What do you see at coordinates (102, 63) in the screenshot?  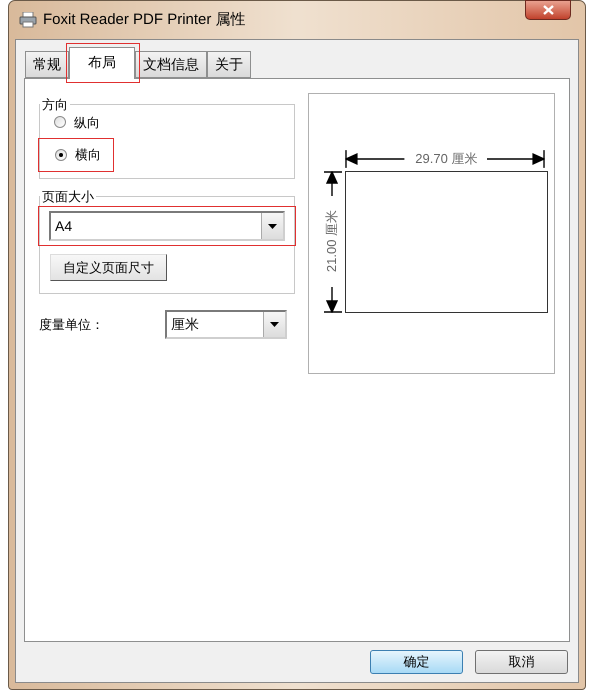 I see `tab: 布局` at bounding box center [102, 63].